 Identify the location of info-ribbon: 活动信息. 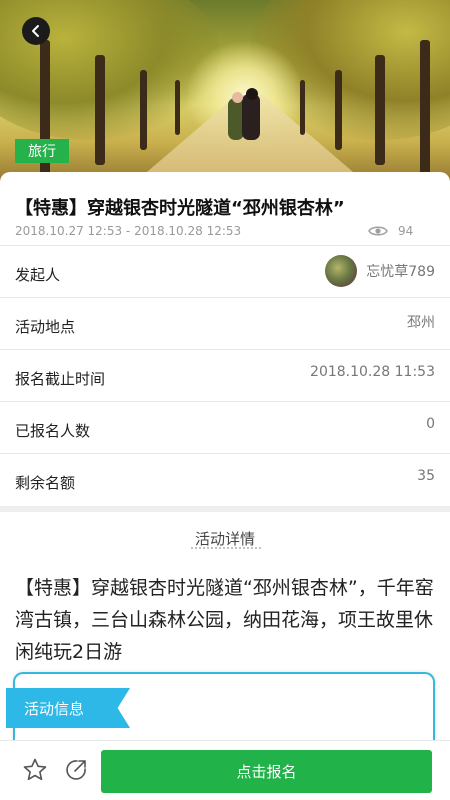
(68, 708).